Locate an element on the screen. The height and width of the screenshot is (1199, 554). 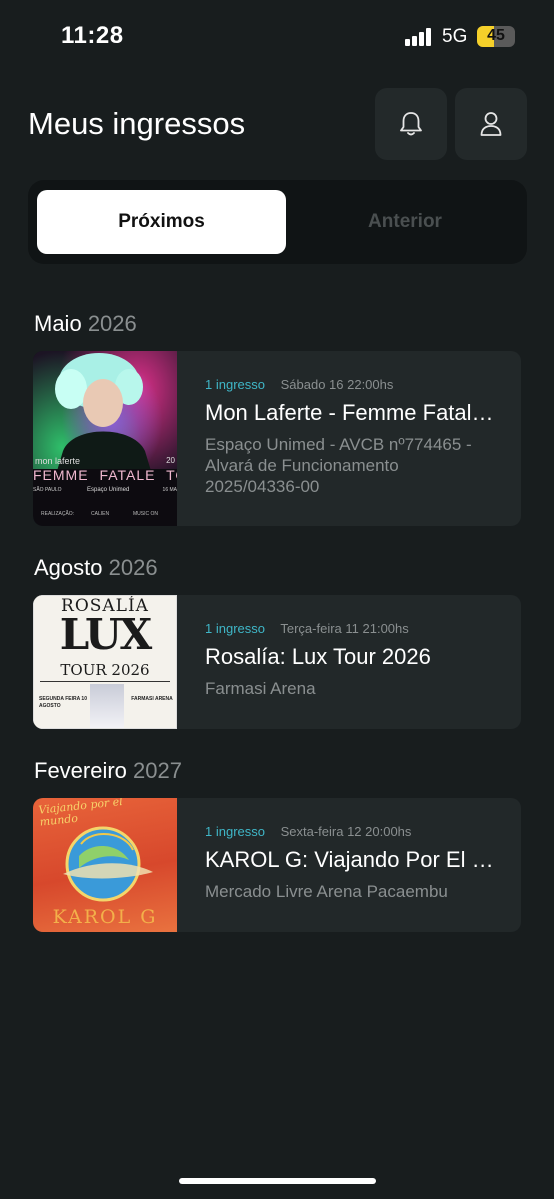
section-month: Maio is located at coordinates (58, 323).